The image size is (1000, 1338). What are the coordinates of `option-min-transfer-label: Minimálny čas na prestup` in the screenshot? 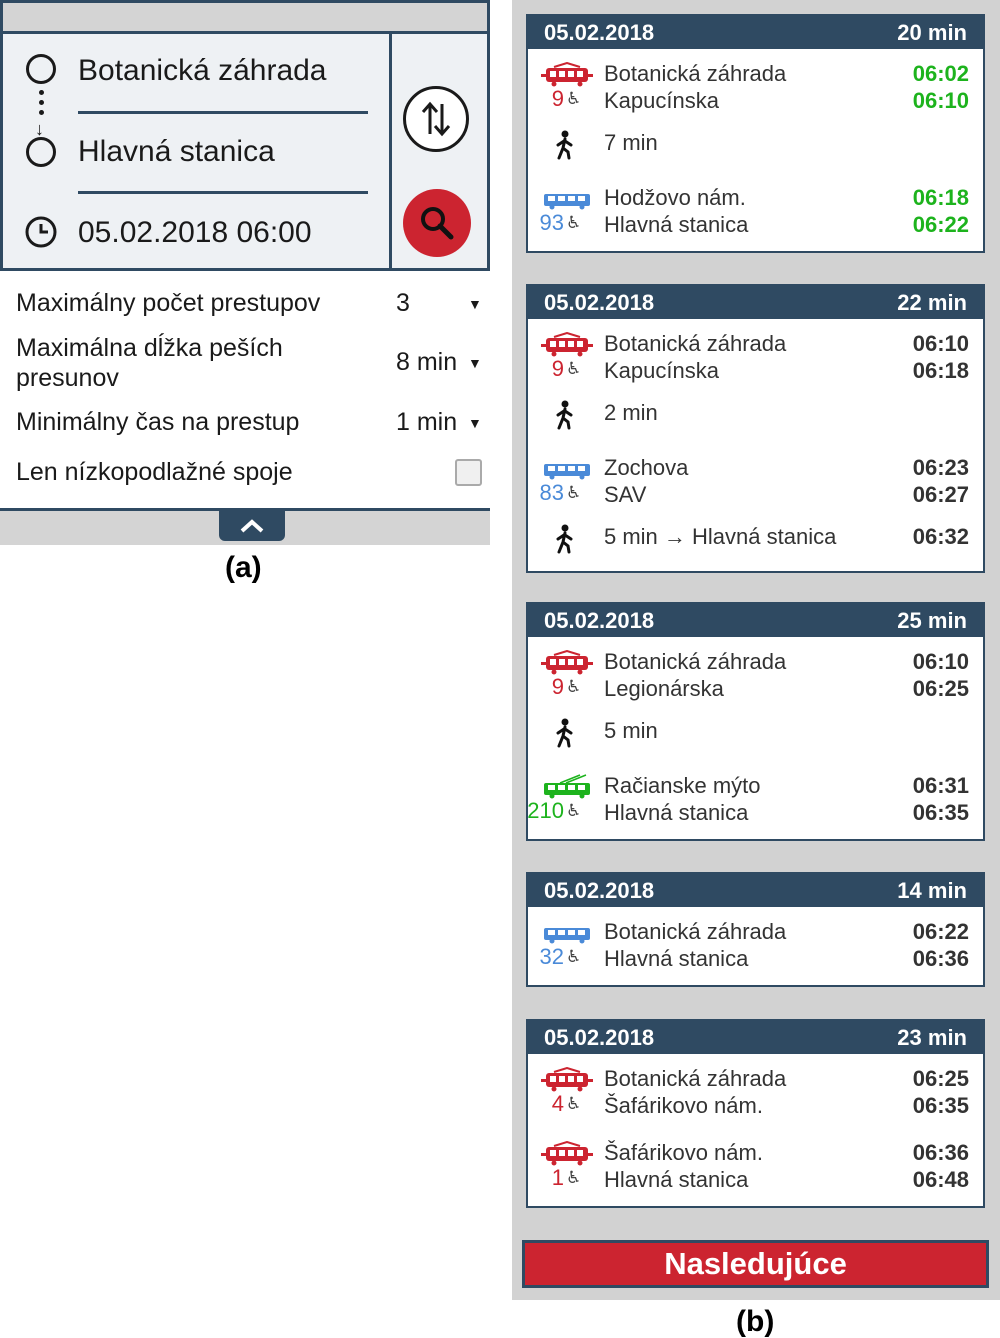 It's located at (158, 422).